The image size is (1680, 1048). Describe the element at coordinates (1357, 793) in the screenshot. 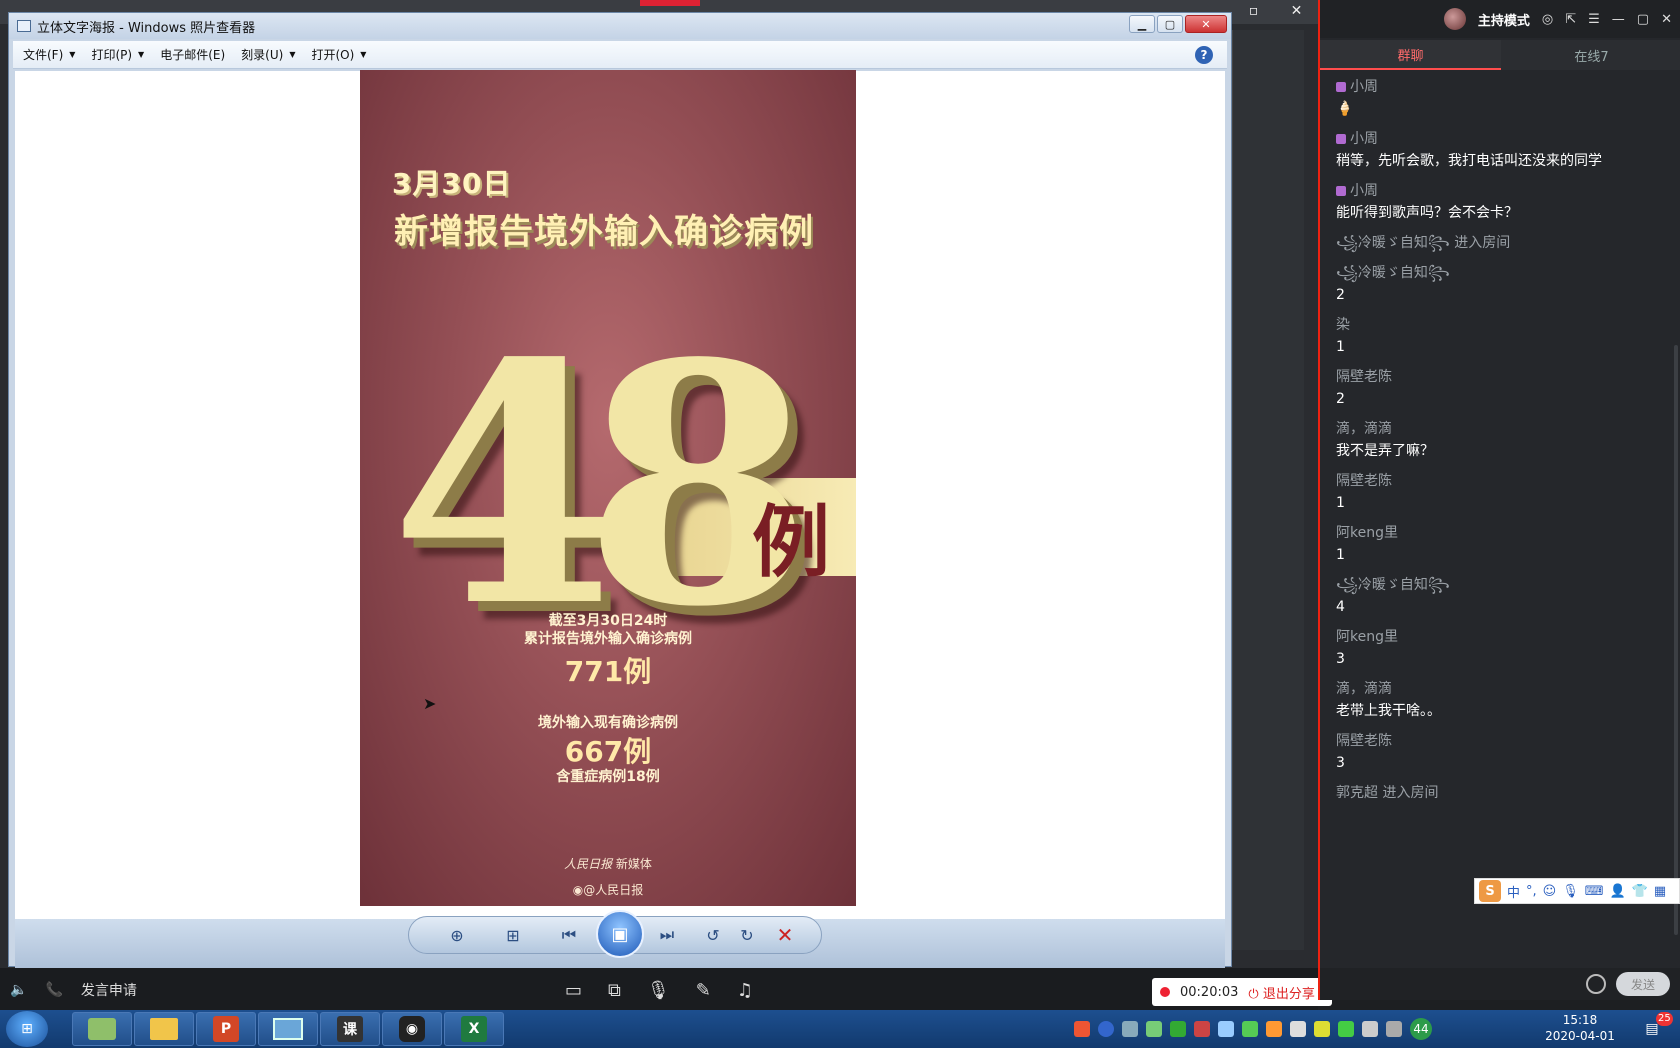

I see `chat-sender: 郭克超` at that location.